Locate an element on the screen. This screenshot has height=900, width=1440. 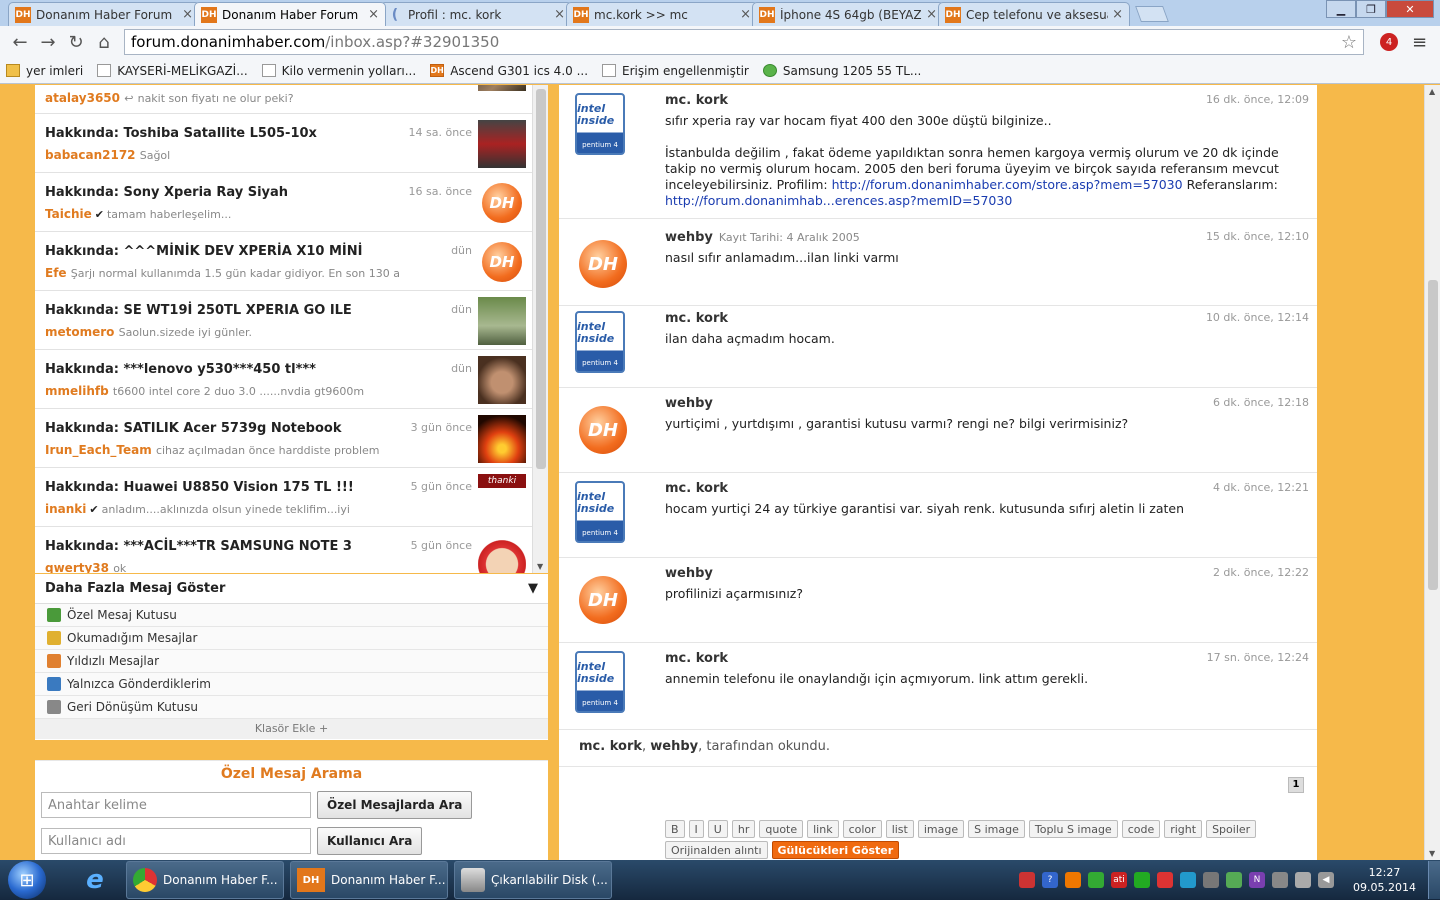
maximize-button: ❐ is located at coordinates (1371, 9).